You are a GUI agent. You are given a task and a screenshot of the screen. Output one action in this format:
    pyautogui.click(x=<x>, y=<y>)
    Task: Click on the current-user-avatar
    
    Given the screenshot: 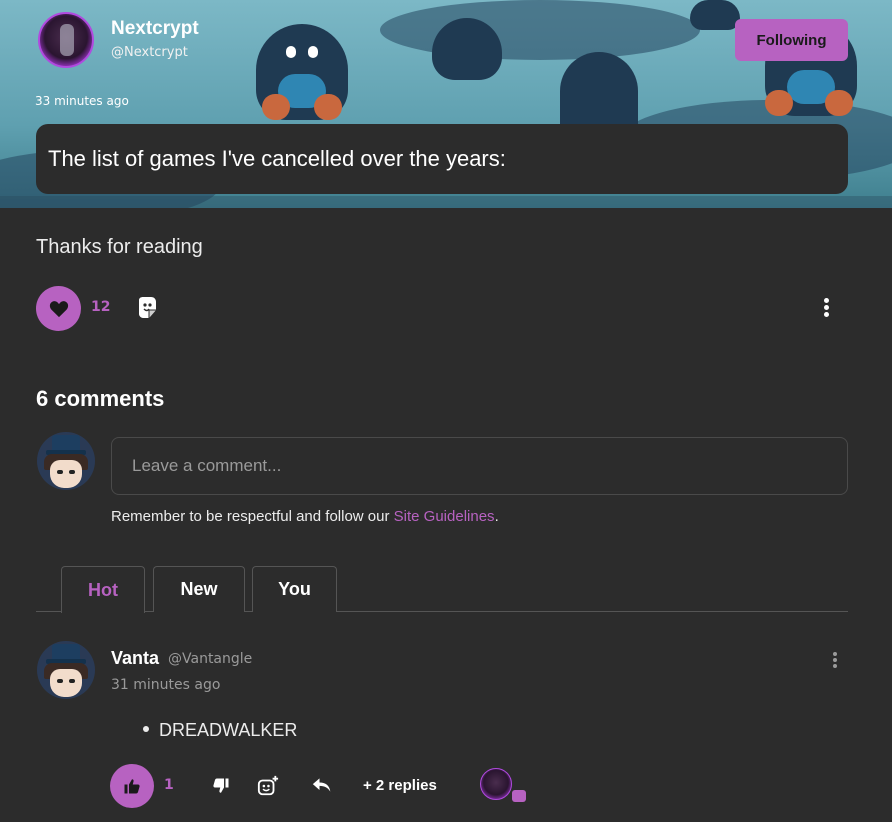 What is the action you would take?
    pyautogui.click(x=66, y=461)
    